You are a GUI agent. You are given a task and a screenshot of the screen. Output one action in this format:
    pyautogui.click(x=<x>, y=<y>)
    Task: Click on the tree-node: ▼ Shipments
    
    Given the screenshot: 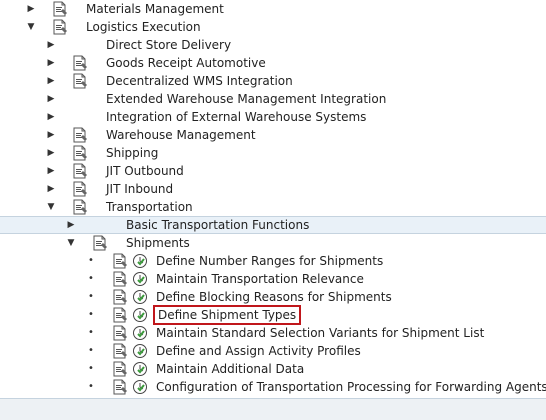 What is the action you would take?
    pyautogui.click(x=273, y=243)
    